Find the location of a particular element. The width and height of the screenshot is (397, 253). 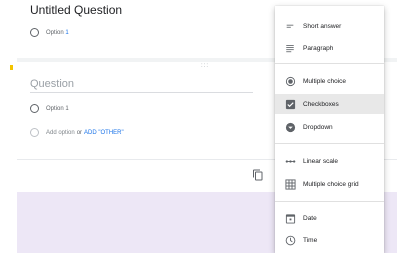

menu-item-label: Date is located at coordinates (310, 218).